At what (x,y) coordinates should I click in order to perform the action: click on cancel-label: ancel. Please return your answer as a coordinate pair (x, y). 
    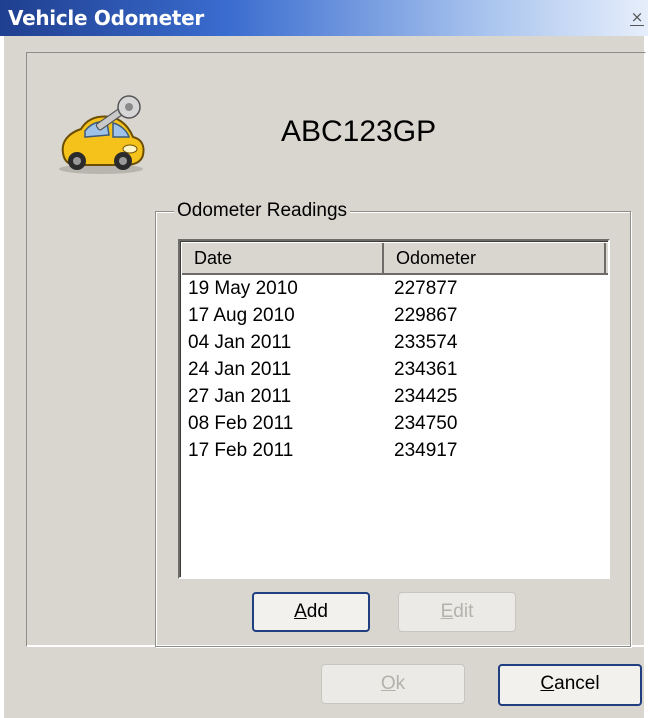
    Looking at the image, I should click on (577, 683).